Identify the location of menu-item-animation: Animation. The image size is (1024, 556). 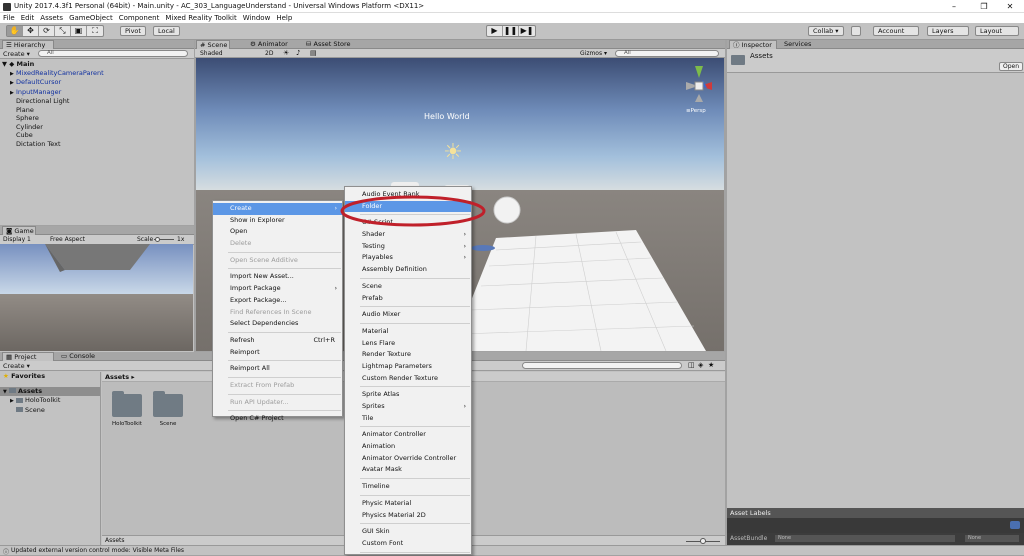
(408, 447).